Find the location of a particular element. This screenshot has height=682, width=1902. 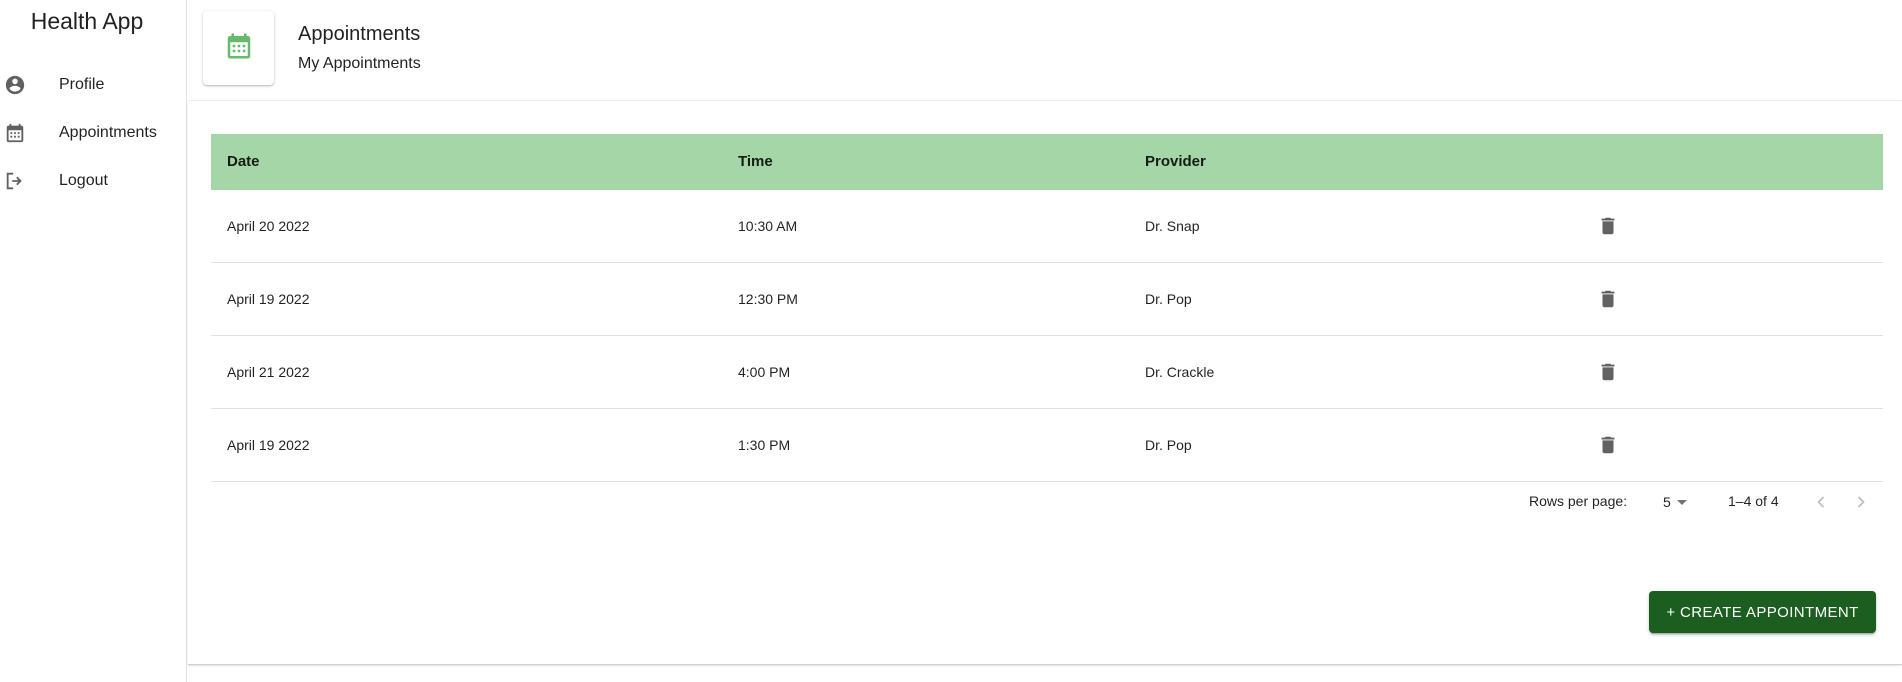

previous-page-button is located at coordinates (1821, 502).